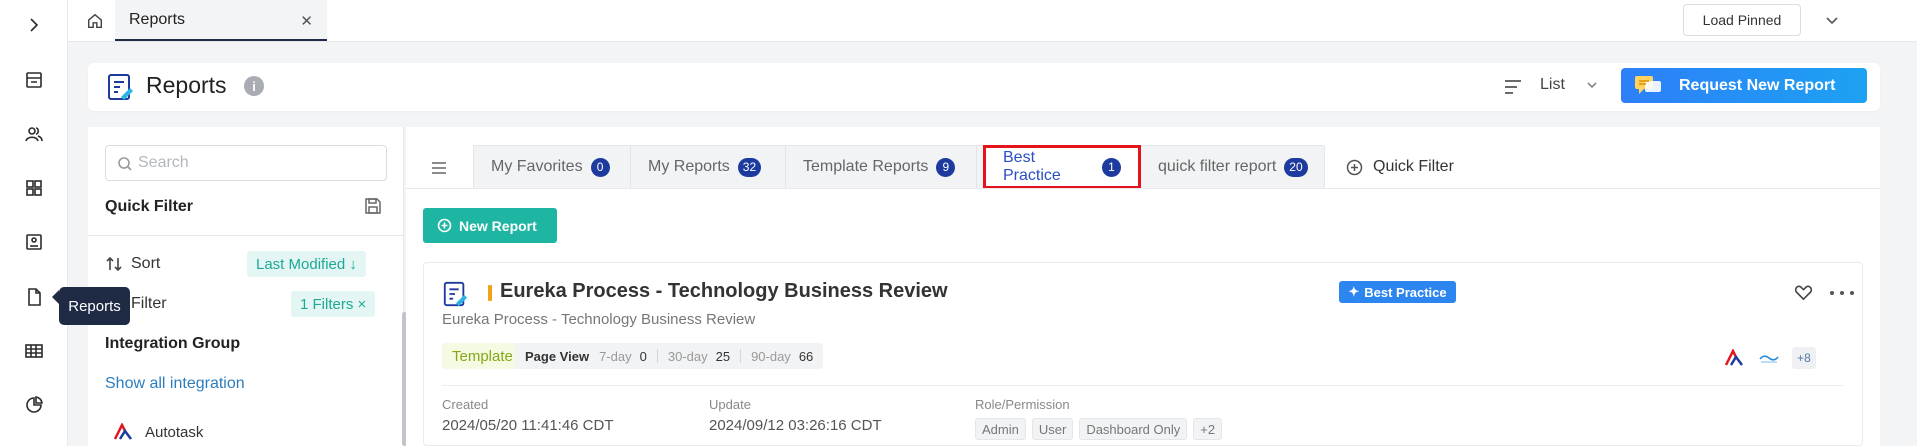  What do you see at coordinates (146, 263) in the screenshot?
I see `sort-label: Sort` at bounding box center [146, 263].